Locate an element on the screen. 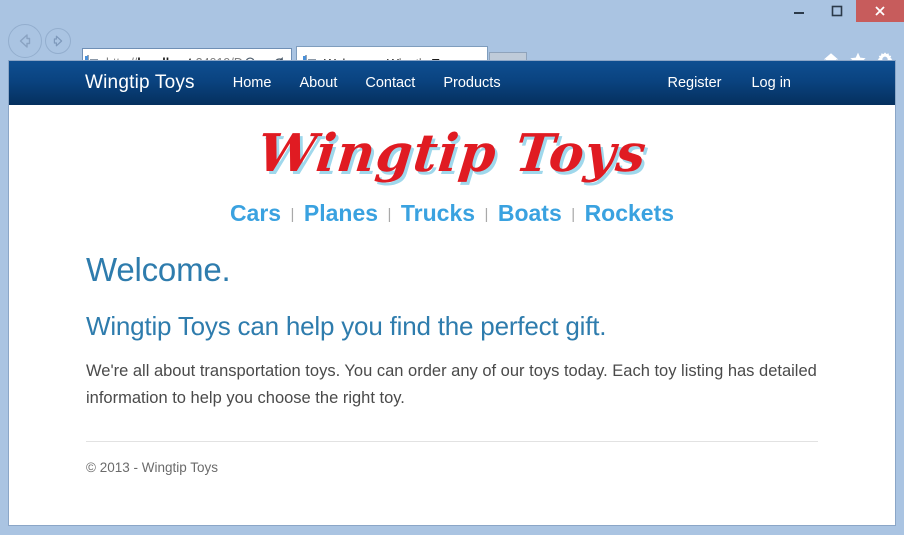  auth-menu: Register Log in is located at coordinates (781, 83).